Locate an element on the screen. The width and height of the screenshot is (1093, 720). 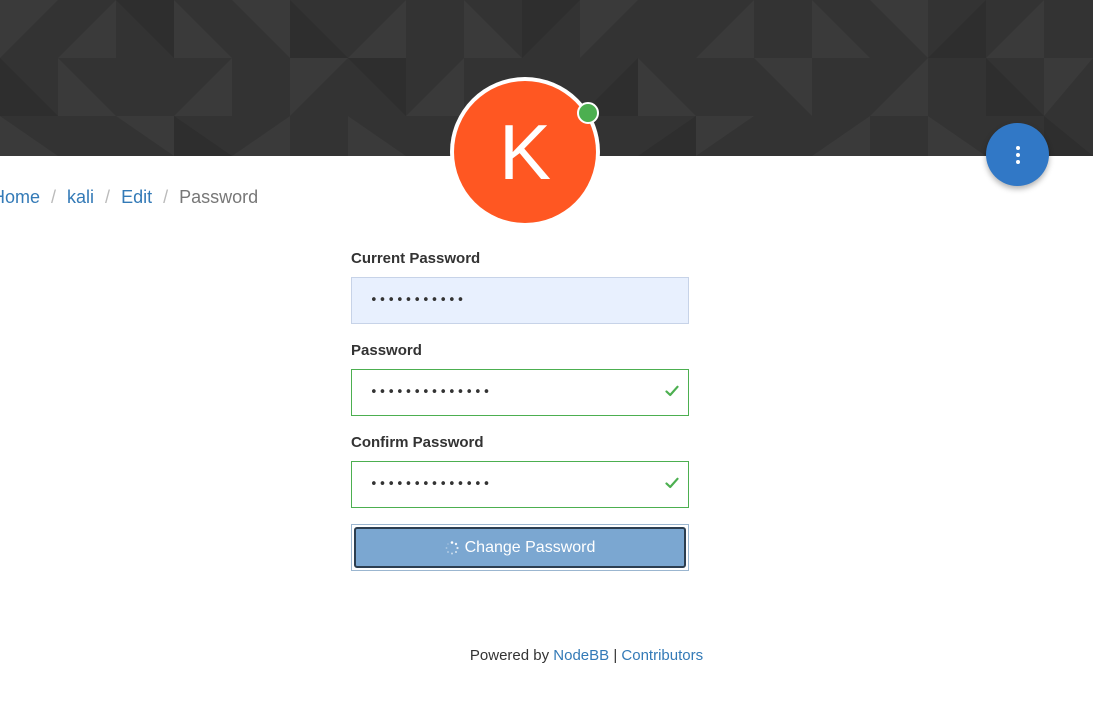
confirm-password-field-wrap is located at coordinates (520, 484).